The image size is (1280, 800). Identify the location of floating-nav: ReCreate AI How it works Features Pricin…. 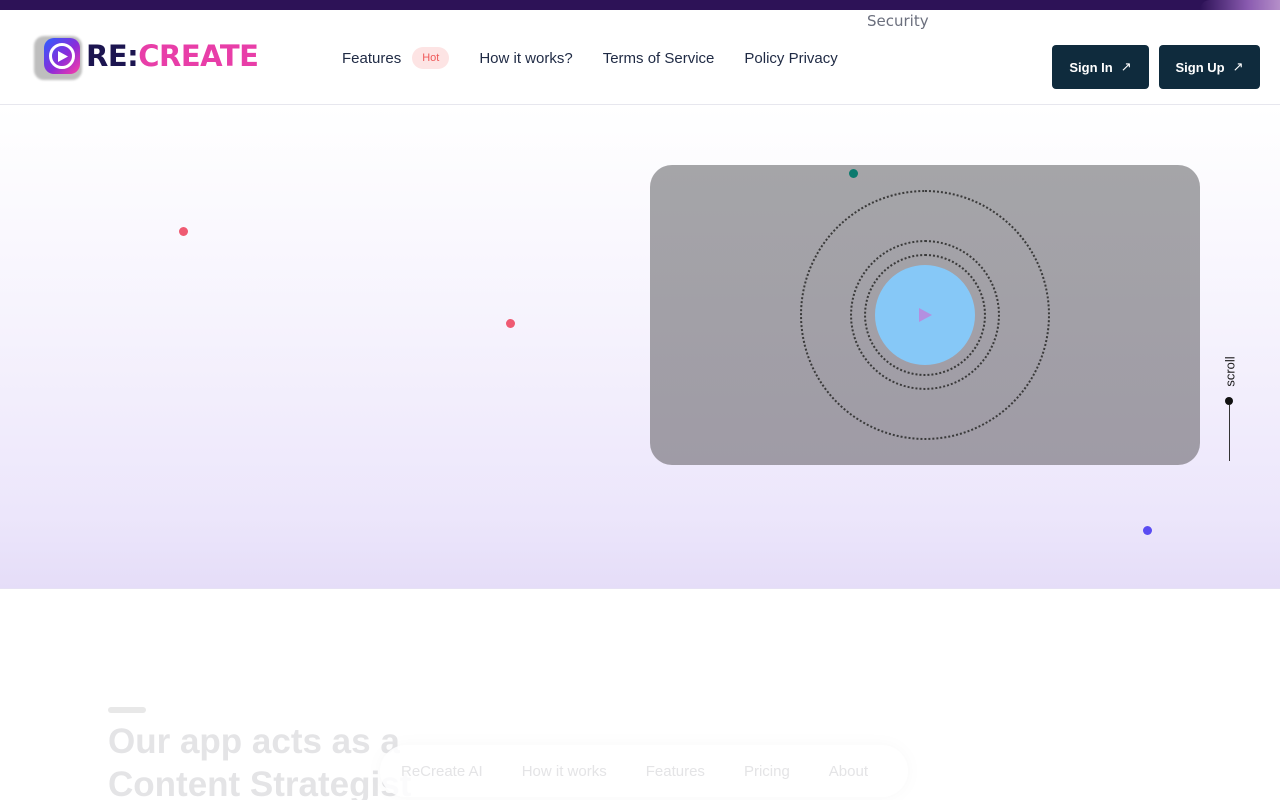
(644, 771).